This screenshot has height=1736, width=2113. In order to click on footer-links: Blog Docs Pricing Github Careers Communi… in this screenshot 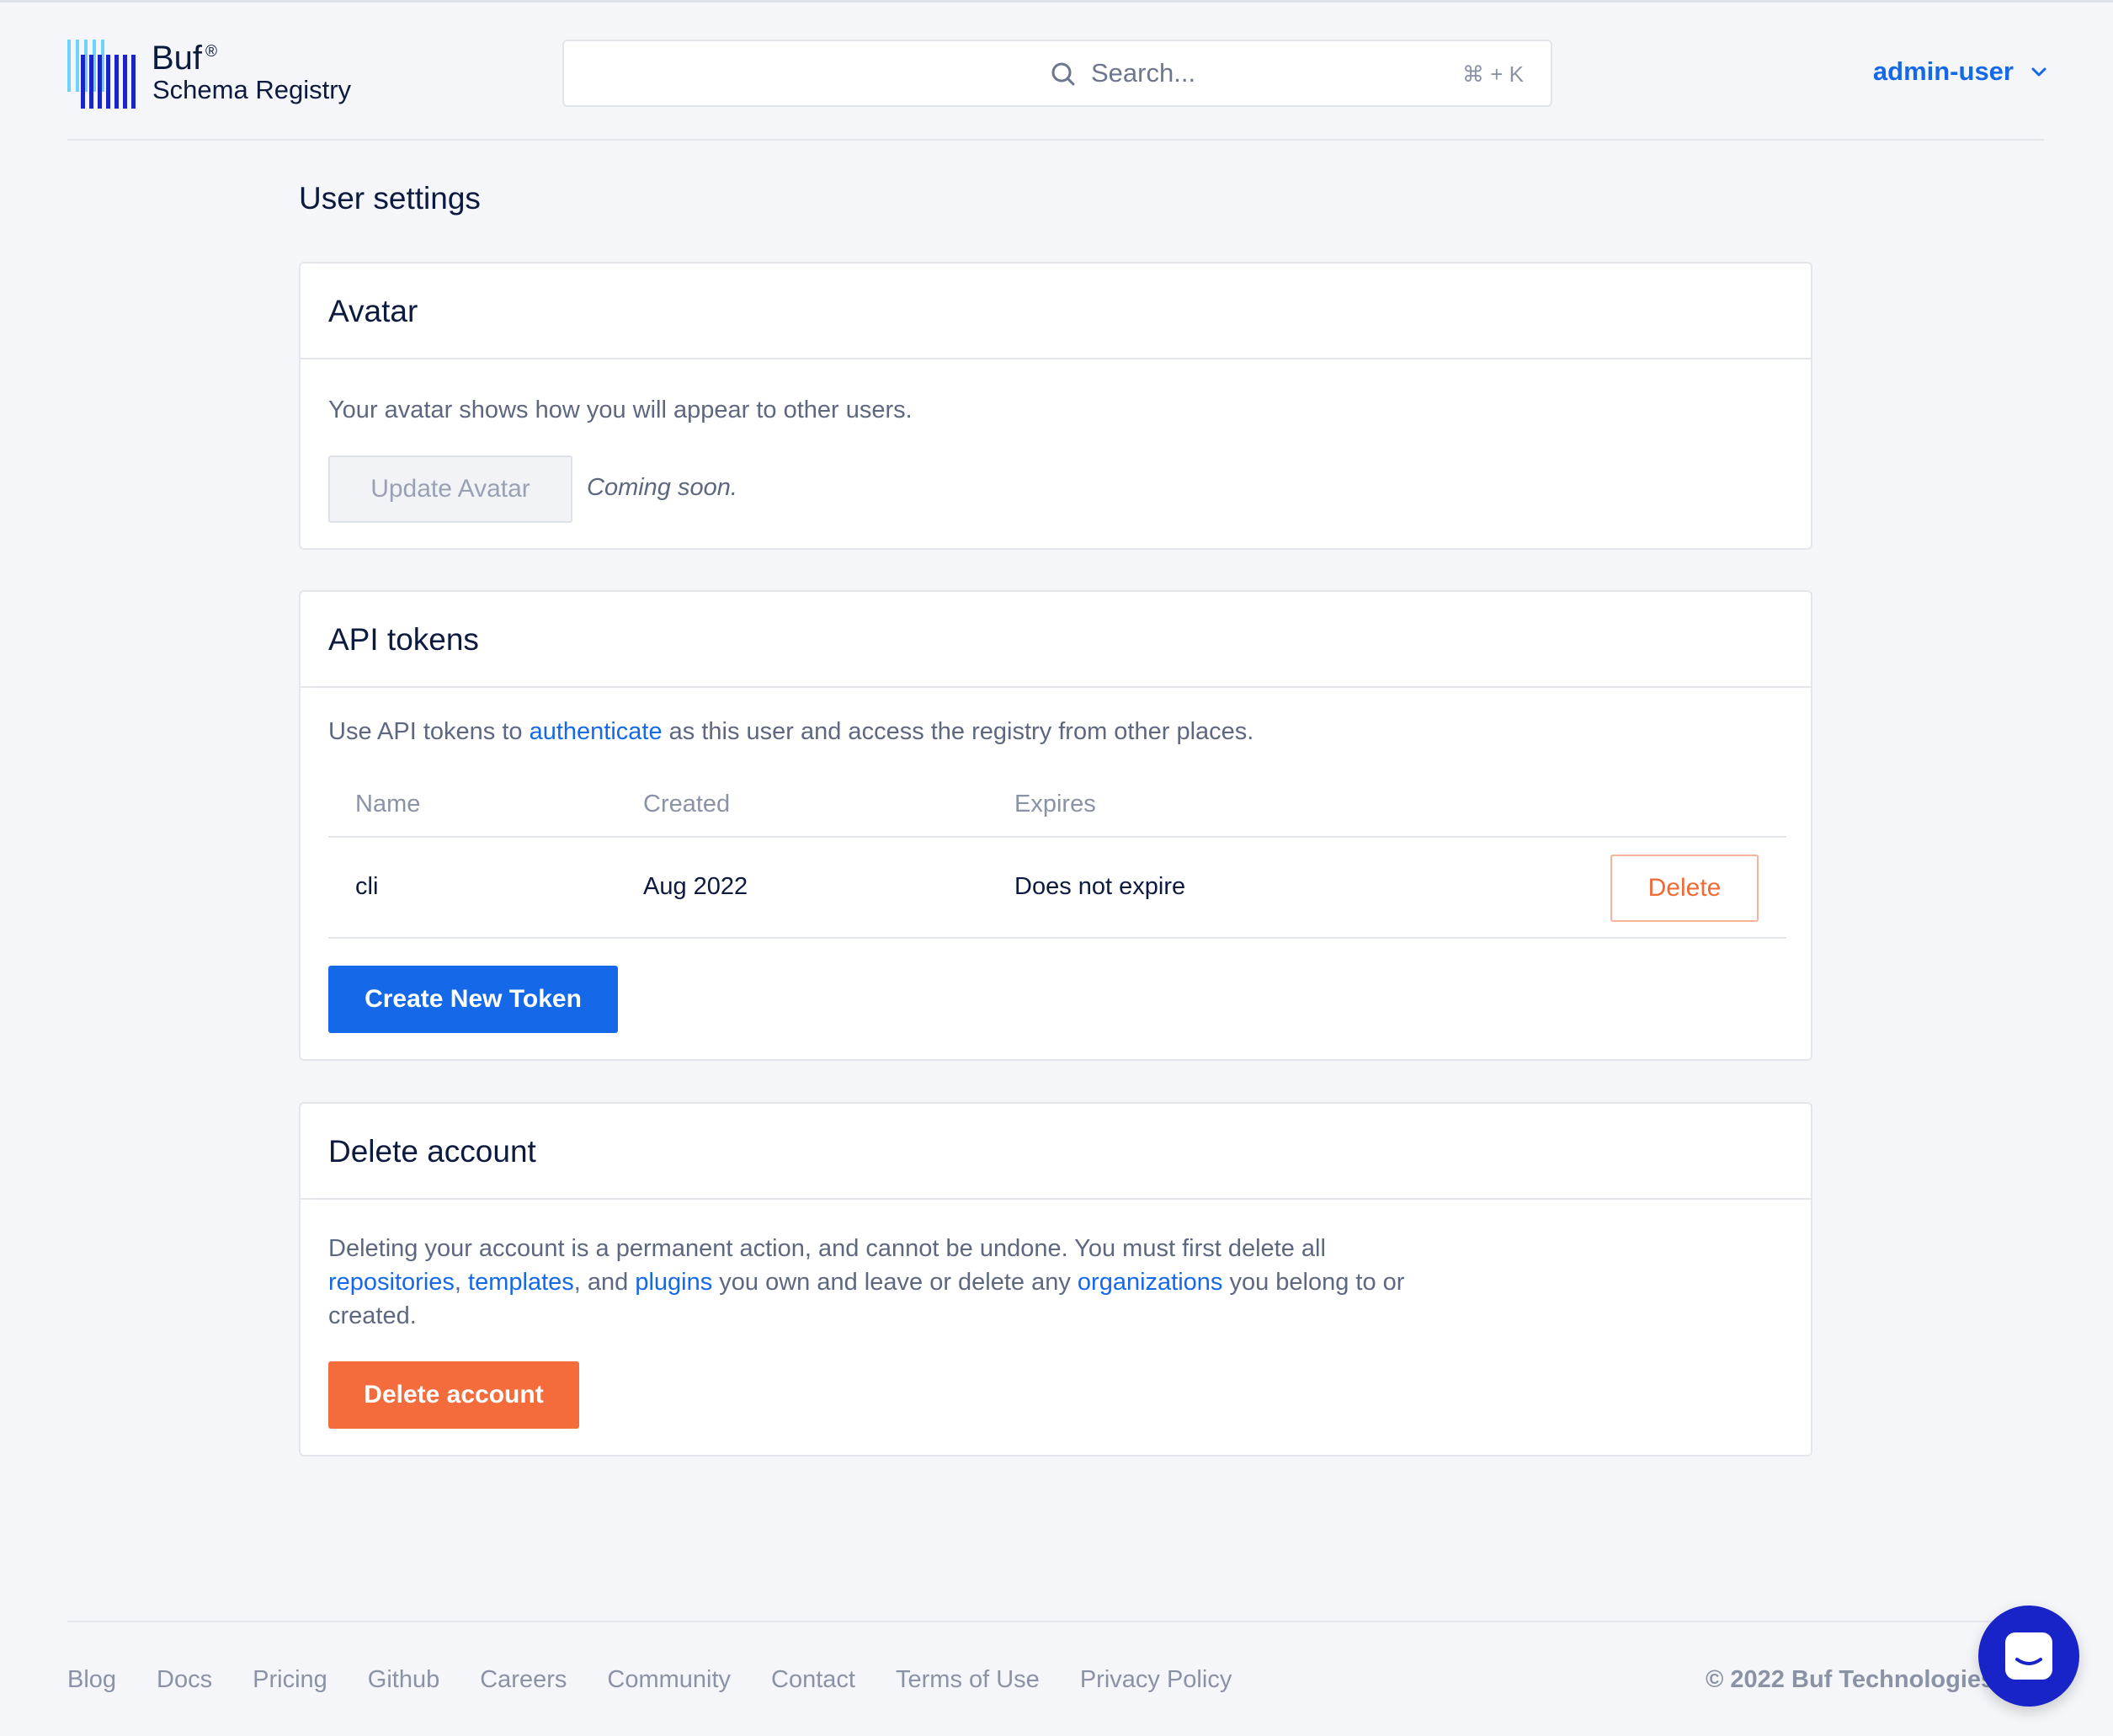, I will do `click(649, 1680)`.